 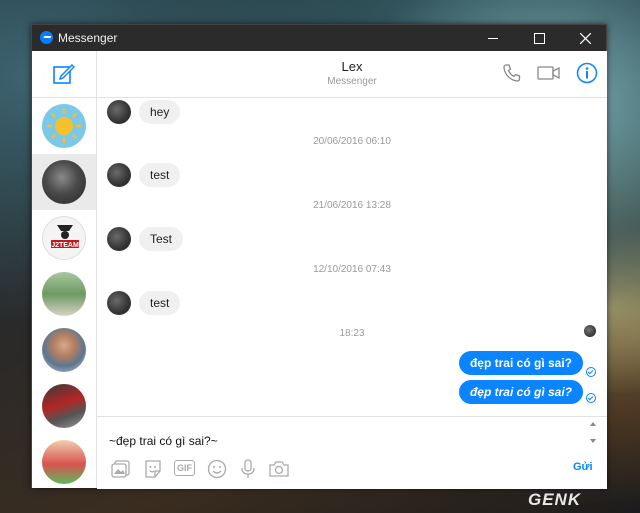 What do you see at coordinates (319, 38) in the screenshot?
I see `title-bar: Messenger` at bounding box center [319, 38].